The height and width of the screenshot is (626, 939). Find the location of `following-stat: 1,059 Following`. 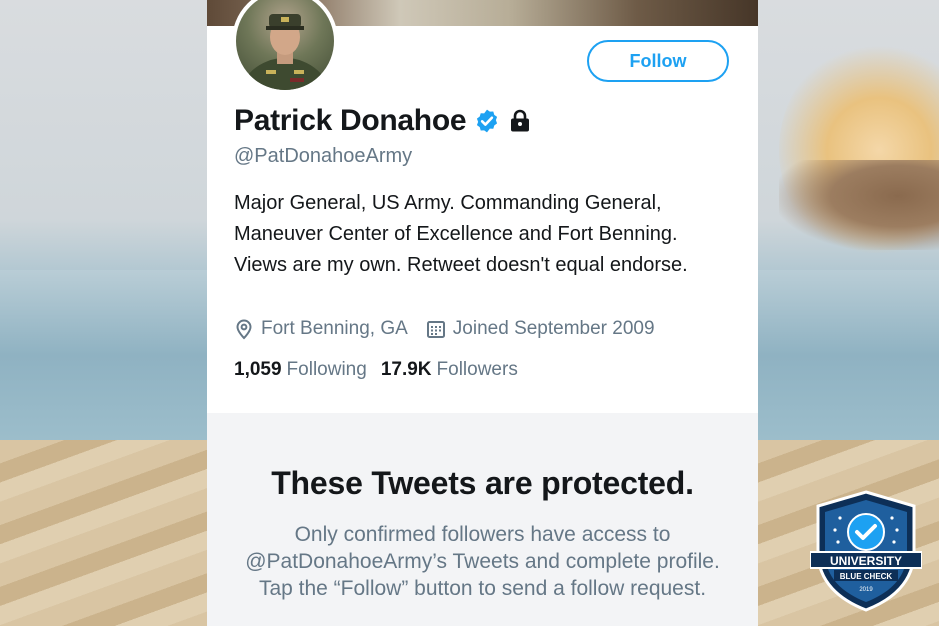

following-stat: 1,059 Following is located at coordinates (300, 370).